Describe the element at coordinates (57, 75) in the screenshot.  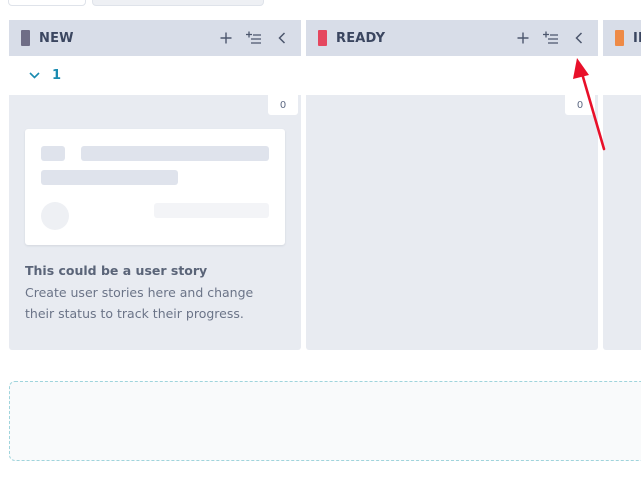
I see `swimlane-count: 1` at that location.